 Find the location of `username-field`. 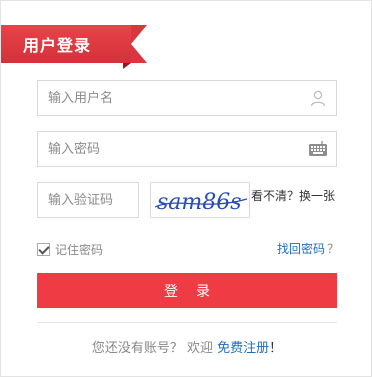

username-field is located at coordinates (187, 98).